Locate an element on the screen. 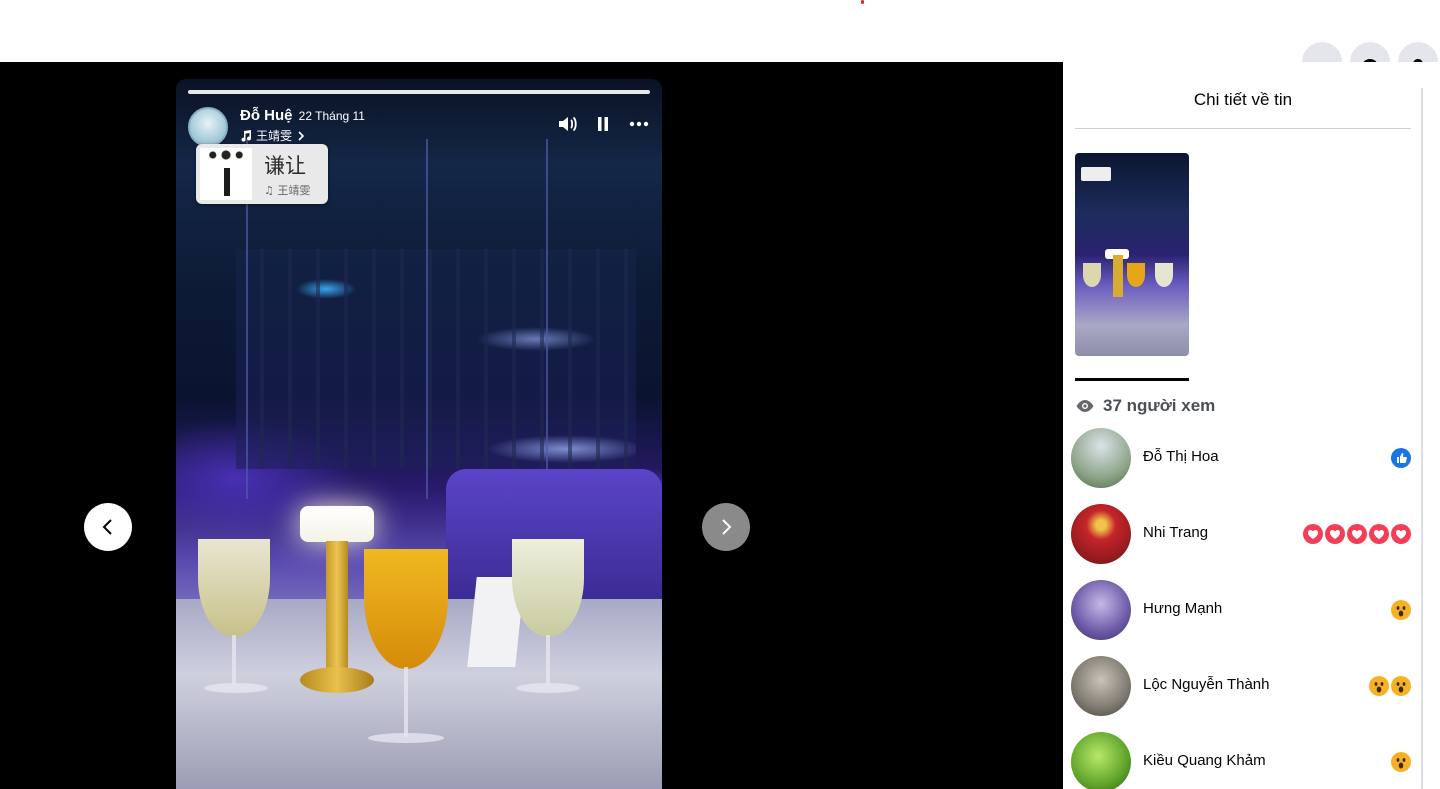 The image size is (1440, 789). music-sticker-title: 谦让 is located at coordinates (285, 166).